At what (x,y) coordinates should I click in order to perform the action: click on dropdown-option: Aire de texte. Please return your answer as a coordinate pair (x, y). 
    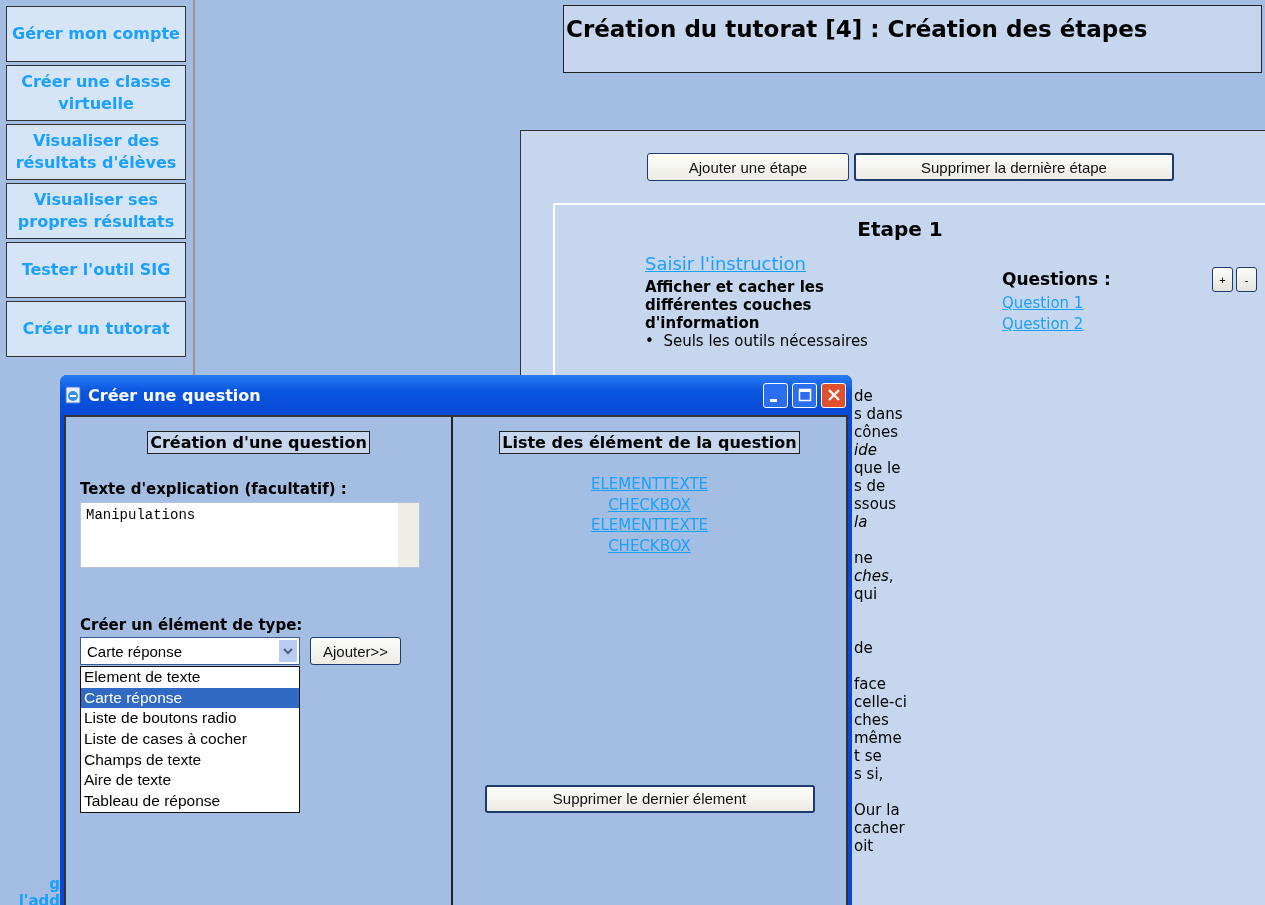
    Looking at the image, I should click on (190, 781).